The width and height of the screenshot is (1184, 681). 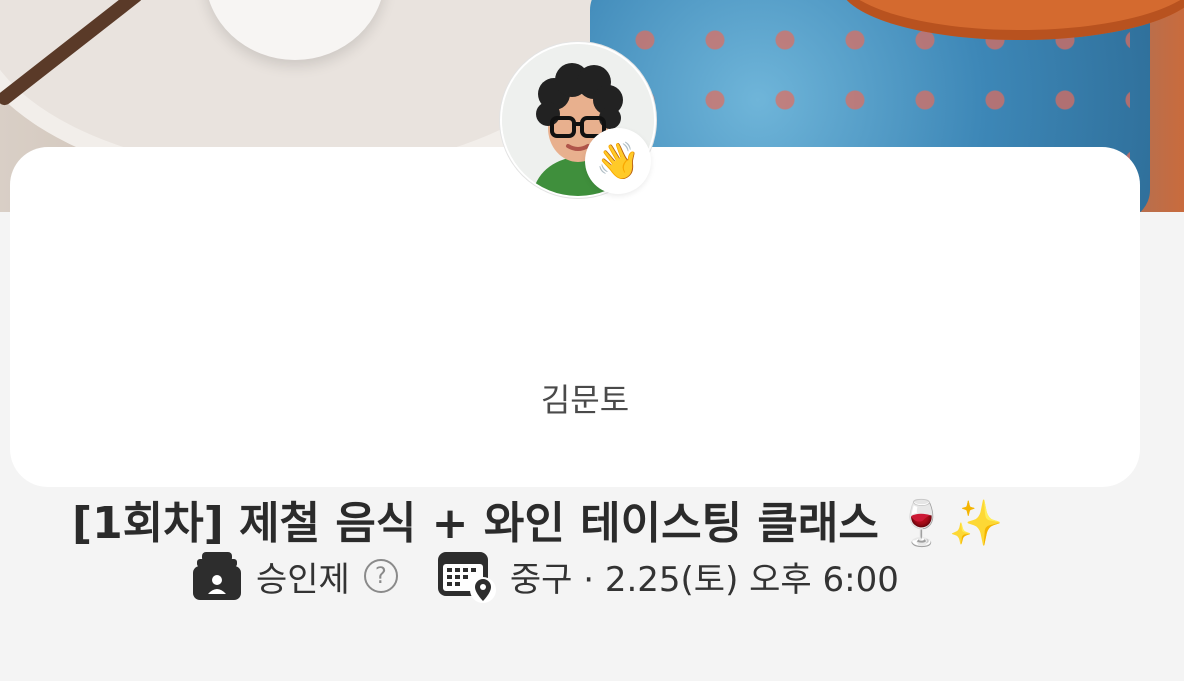 What do you see at coordinates (380, 576) in the screenshot?
I see `help-icon: ?` at bounding box center [380, 576].